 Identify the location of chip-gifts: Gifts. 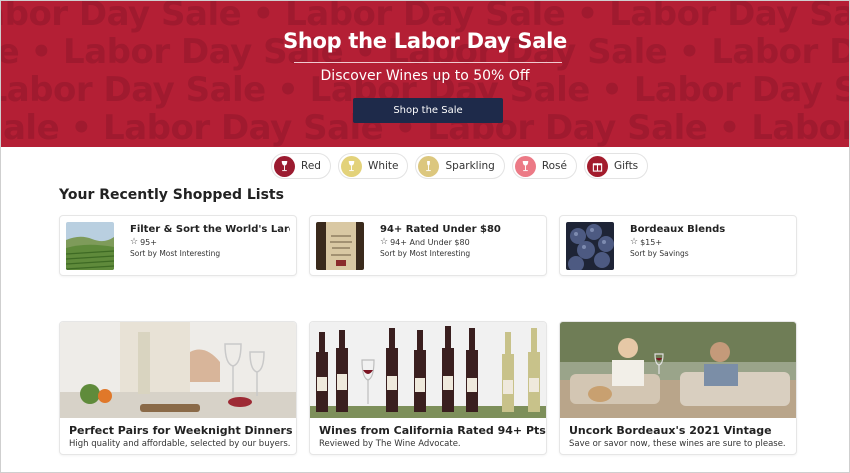
(616, 166).